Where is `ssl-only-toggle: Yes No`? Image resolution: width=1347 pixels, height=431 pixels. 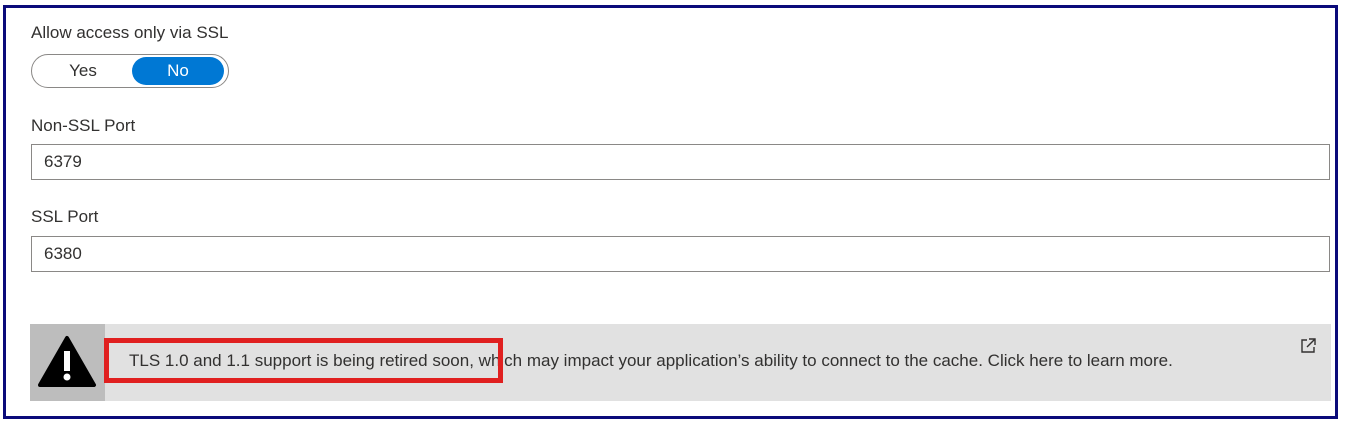 ssl-only-toggle: Yes No is located at coordinates (130, 71).